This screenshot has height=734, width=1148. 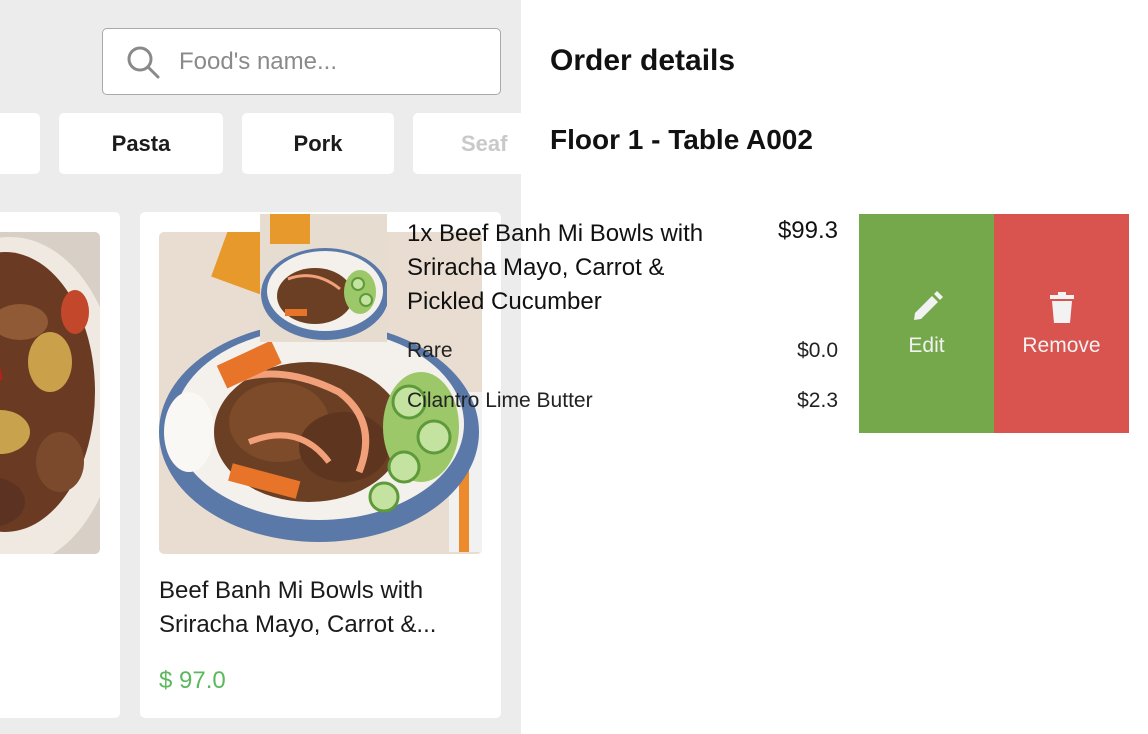 I want to click on category-chip-seafood: Seaf, so click(x=467, y=143).